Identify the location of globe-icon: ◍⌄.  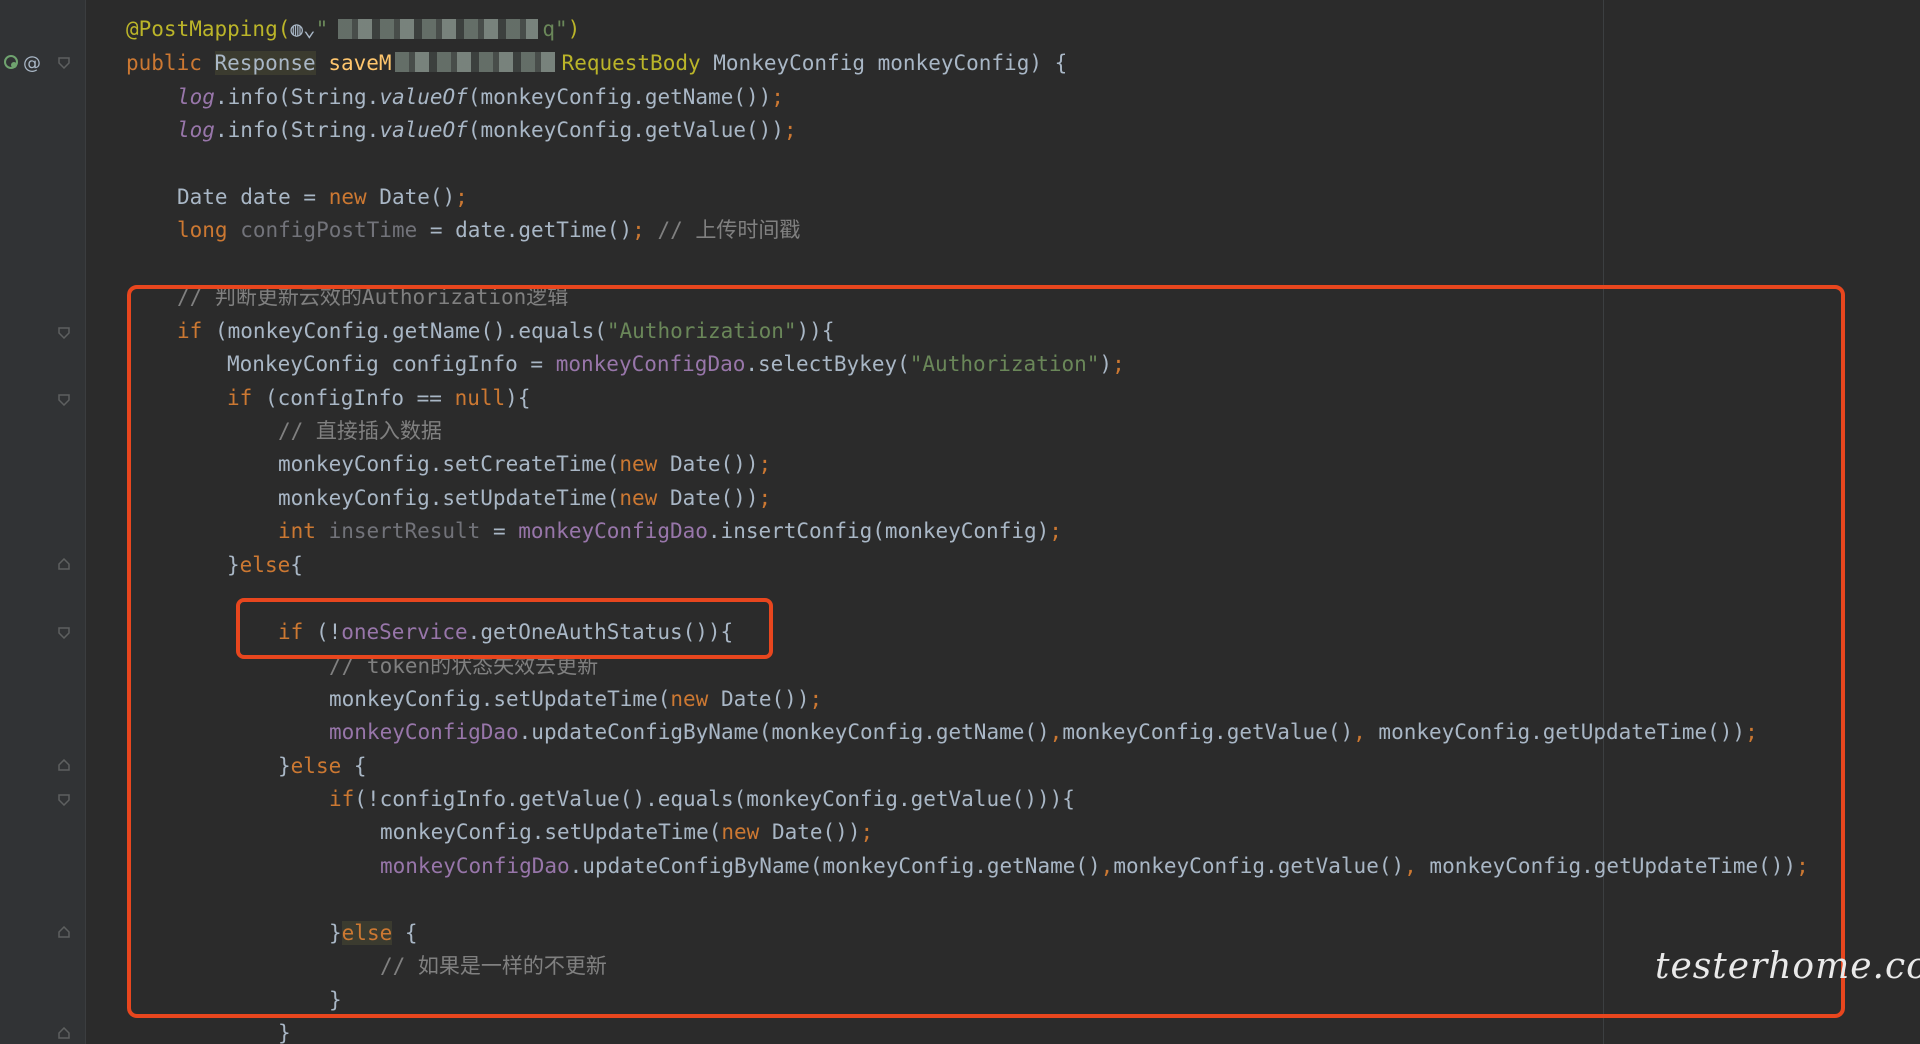
(302, 29).